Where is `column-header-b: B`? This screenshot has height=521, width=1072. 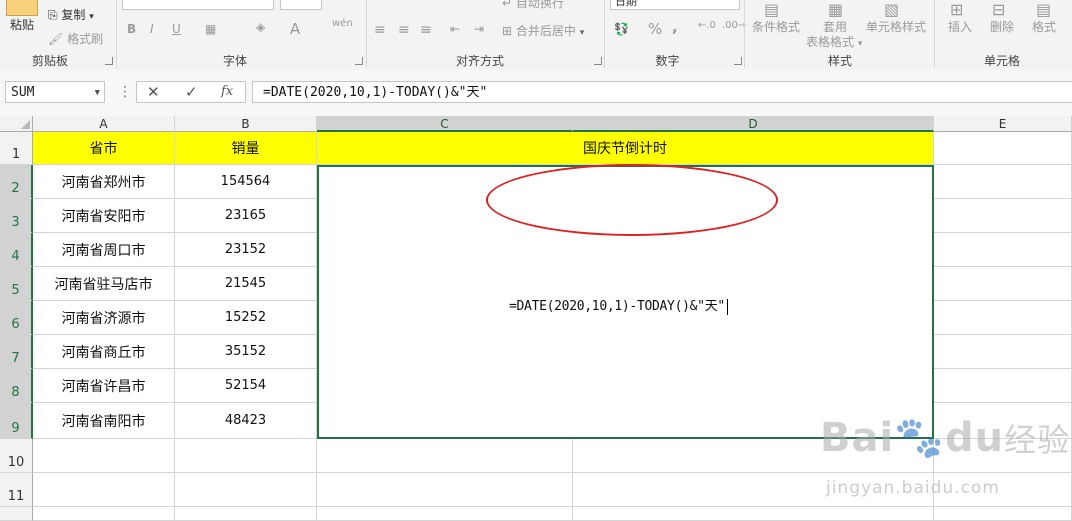
column-header-b: B is located at coordinates (246, 124).